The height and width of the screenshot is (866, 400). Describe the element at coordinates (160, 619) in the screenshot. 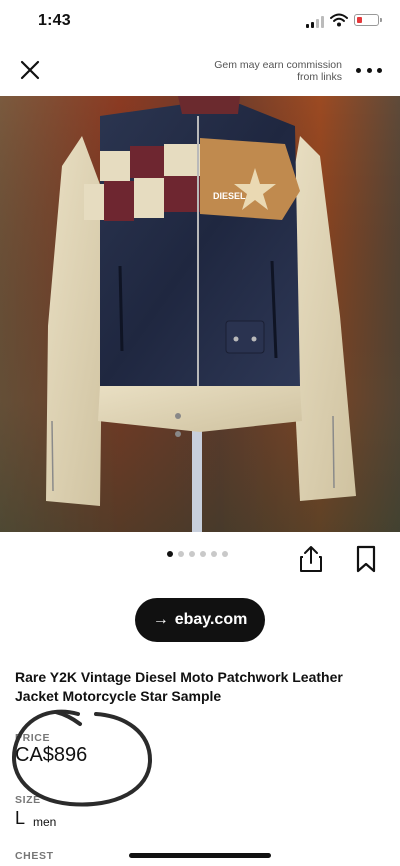

I see `arrow-right-icon: →` at that location.